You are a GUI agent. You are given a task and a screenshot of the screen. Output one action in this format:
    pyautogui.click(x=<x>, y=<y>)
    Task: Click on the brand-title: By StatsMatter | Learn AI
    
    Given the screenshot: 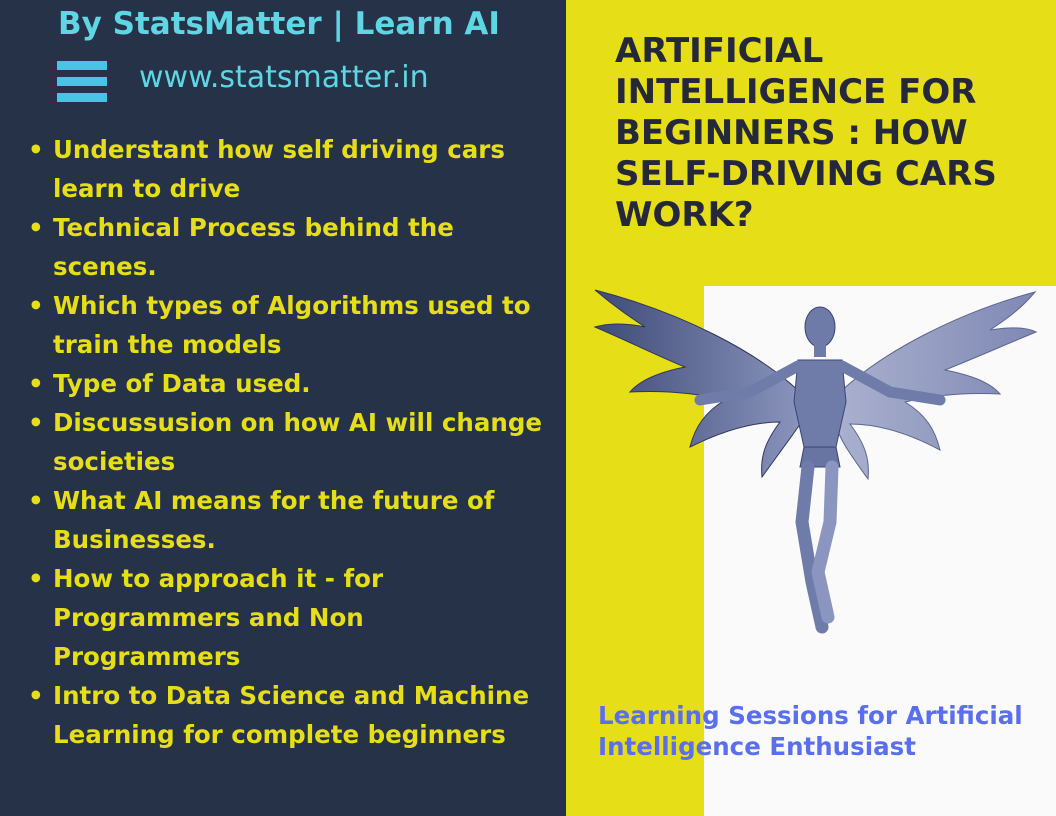 What is the action you would take?
    pyautogui.click(x=279, y=24)
    